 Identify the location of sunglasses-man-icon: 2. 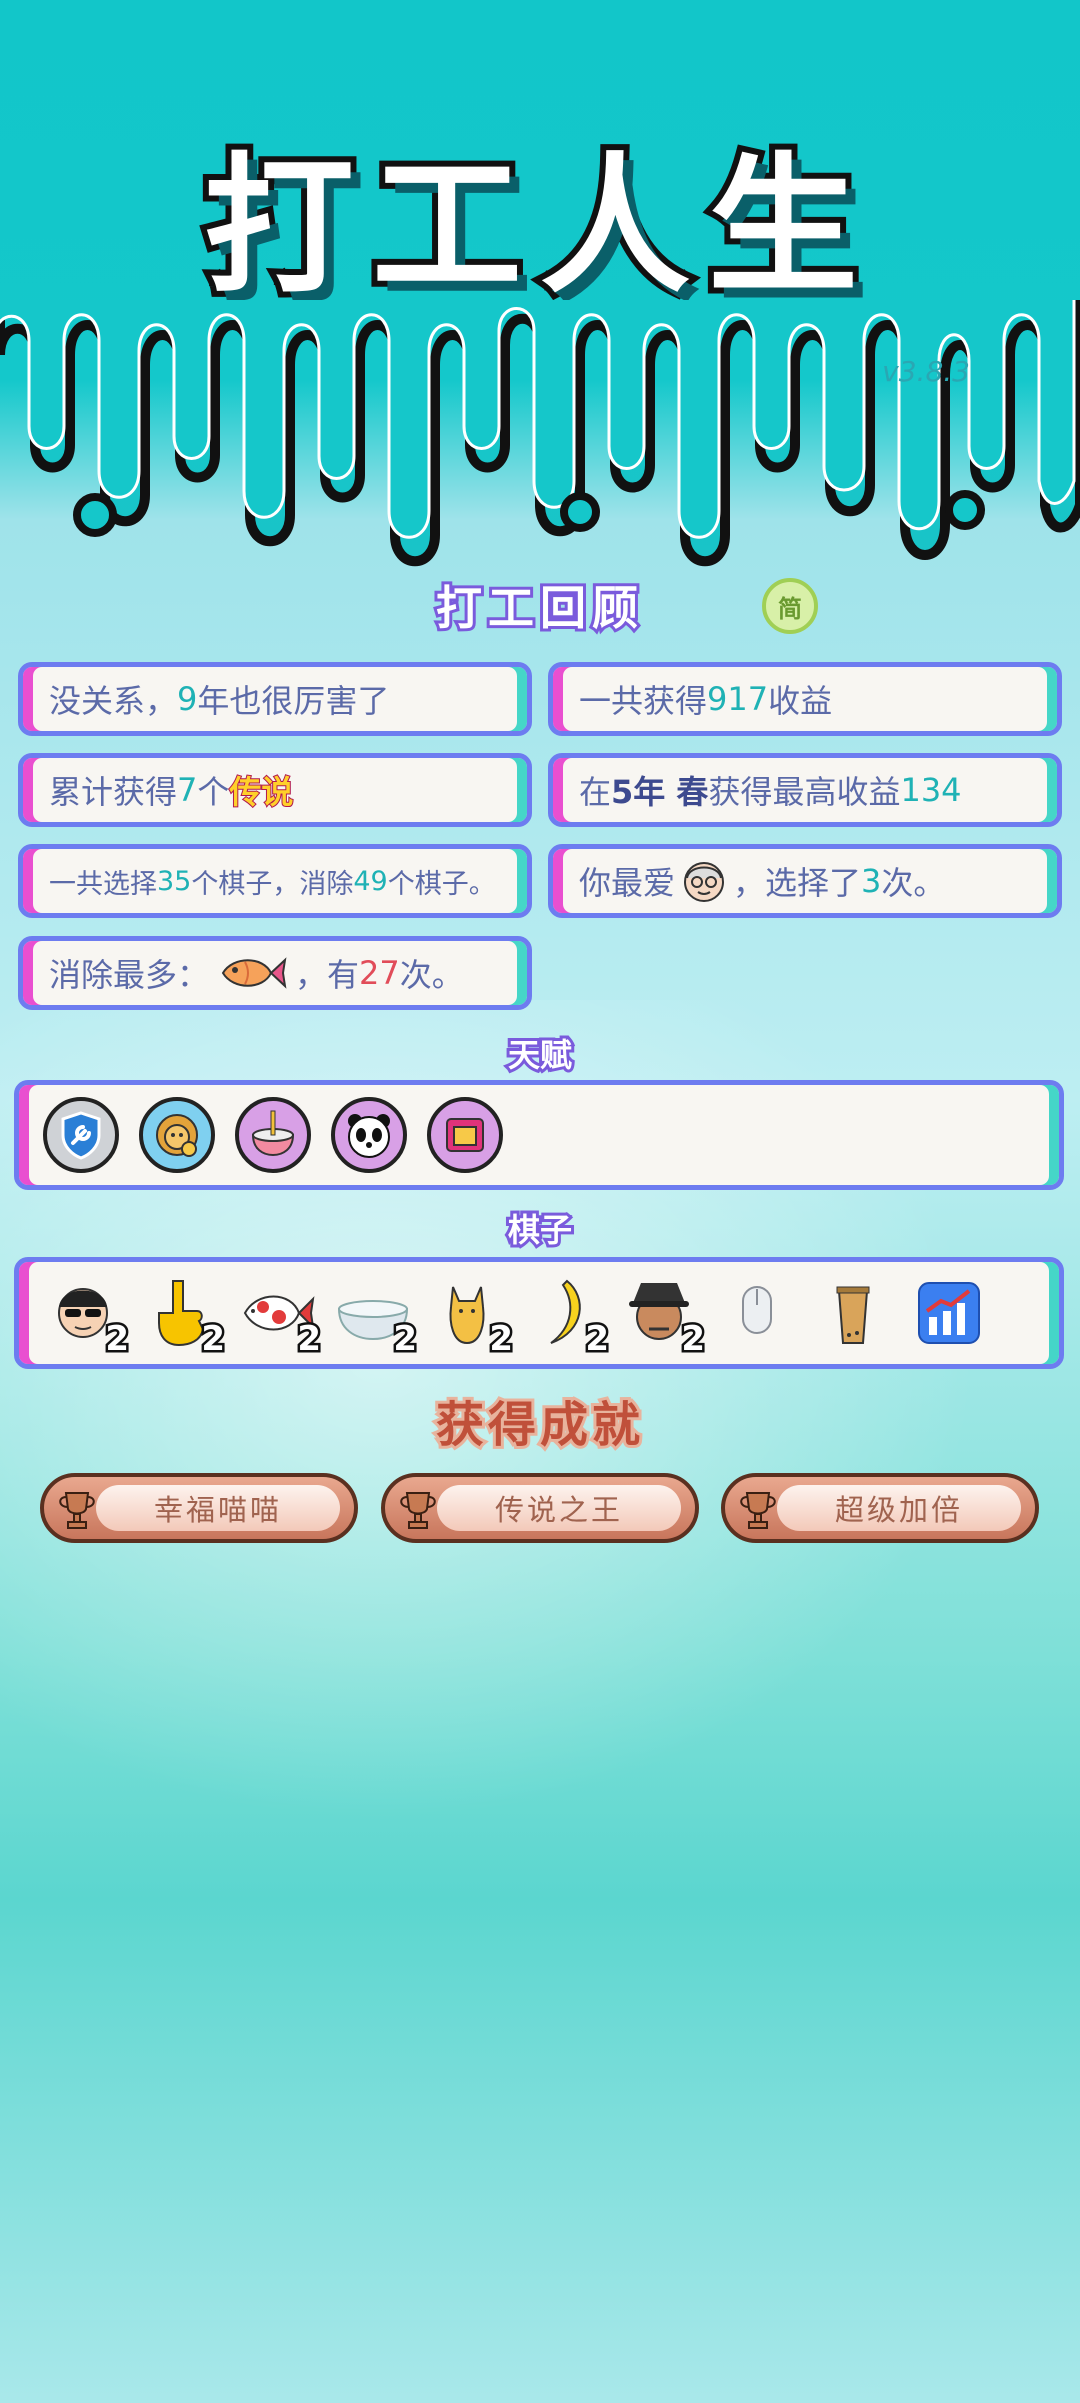
(89, 1317).